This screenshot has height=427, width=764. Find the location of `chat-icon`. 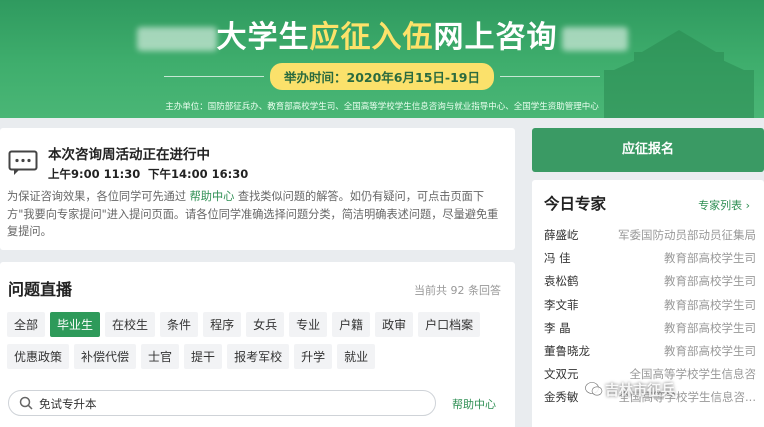

chat-icon is located at coordinates (23, 162).